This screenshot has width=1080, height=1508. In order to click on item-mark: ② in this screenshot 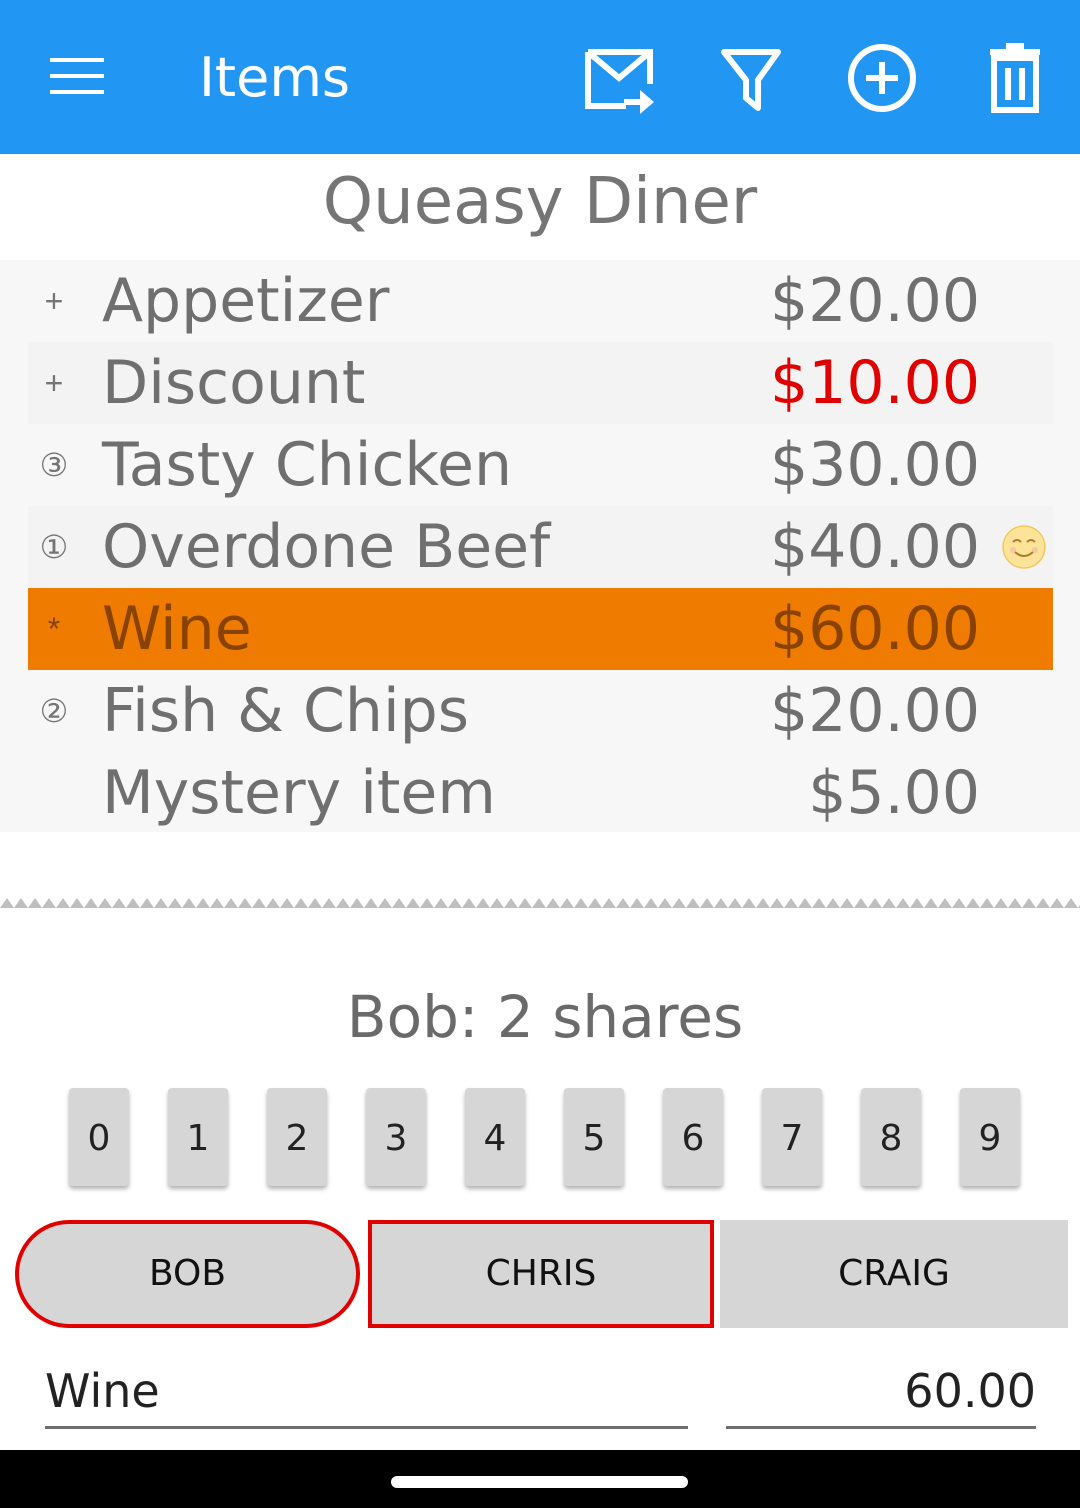, I will do `click(54, 711)`.